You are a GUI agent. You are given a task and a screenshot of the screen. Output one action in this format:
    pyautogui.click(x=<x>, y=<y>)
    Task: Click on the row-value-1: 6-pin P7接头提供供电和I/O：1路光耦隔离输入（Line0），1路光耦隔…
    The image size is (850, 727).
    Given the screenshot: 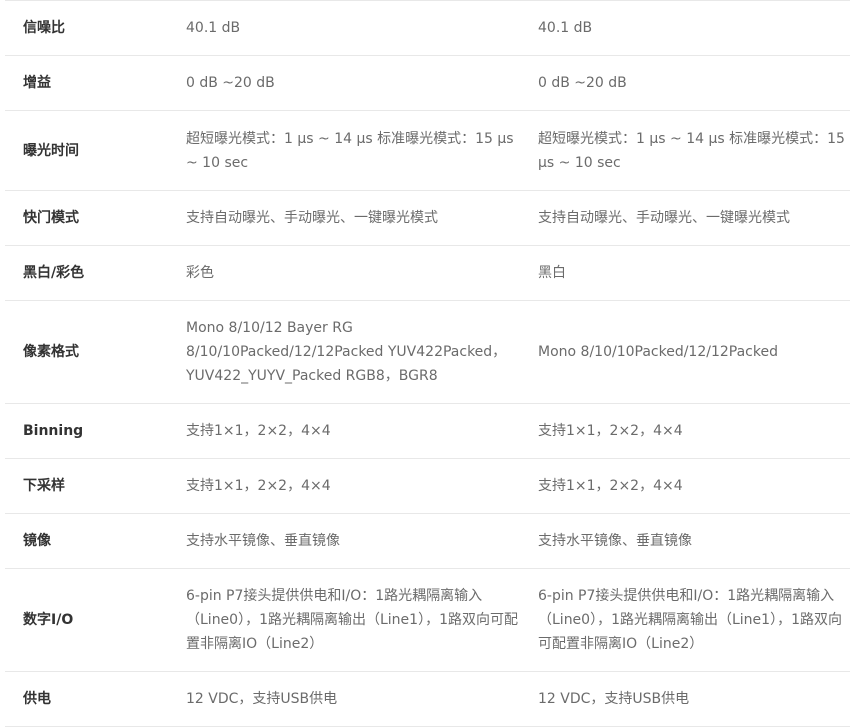 What is the action you would take?
    pyautogui.click(x=352, y=620)
    